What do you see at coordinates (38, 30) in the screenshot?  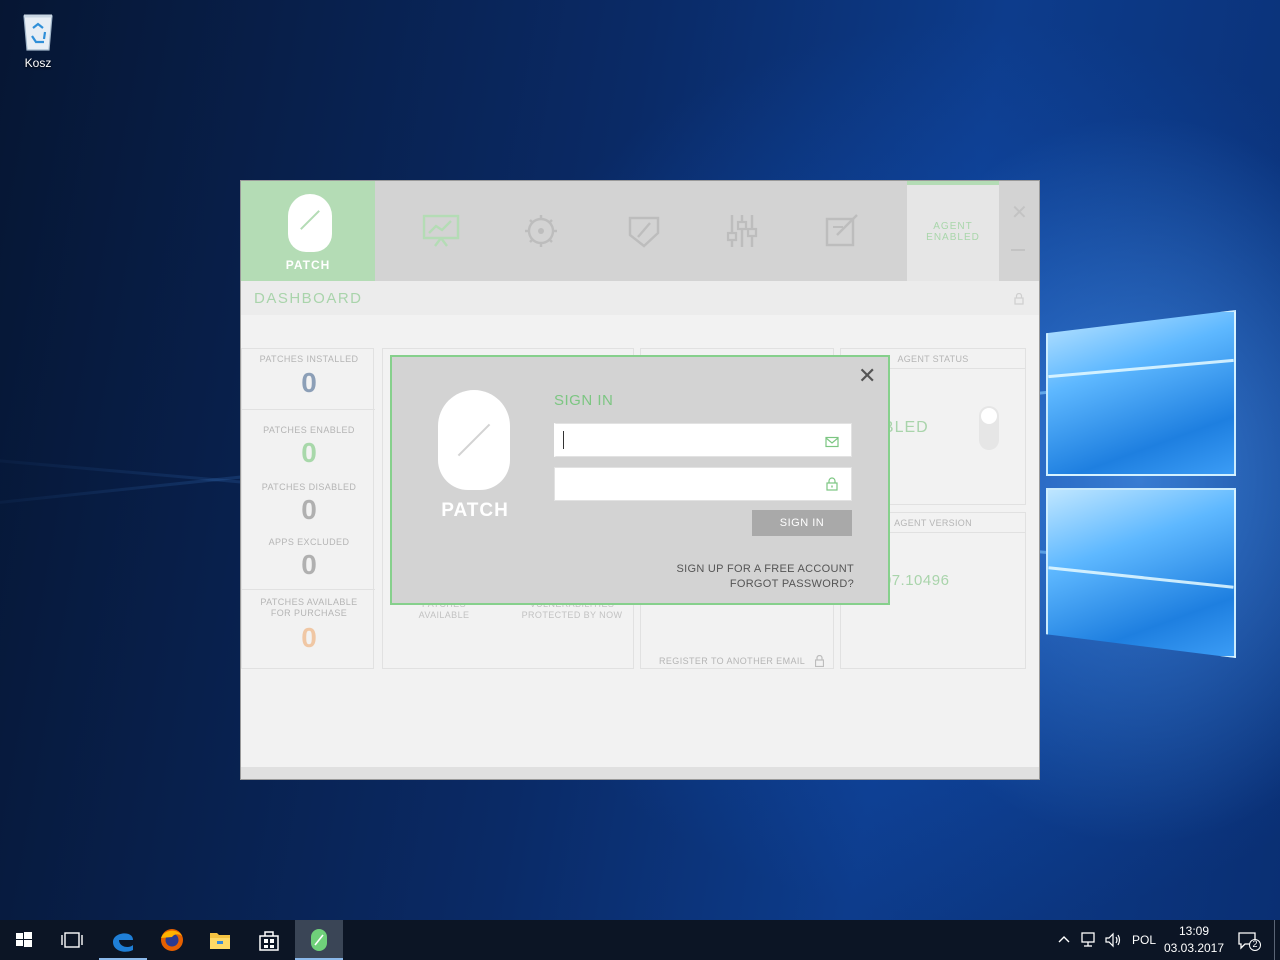 I see `recycle-bin-icon` at bounding box center [38, 30].